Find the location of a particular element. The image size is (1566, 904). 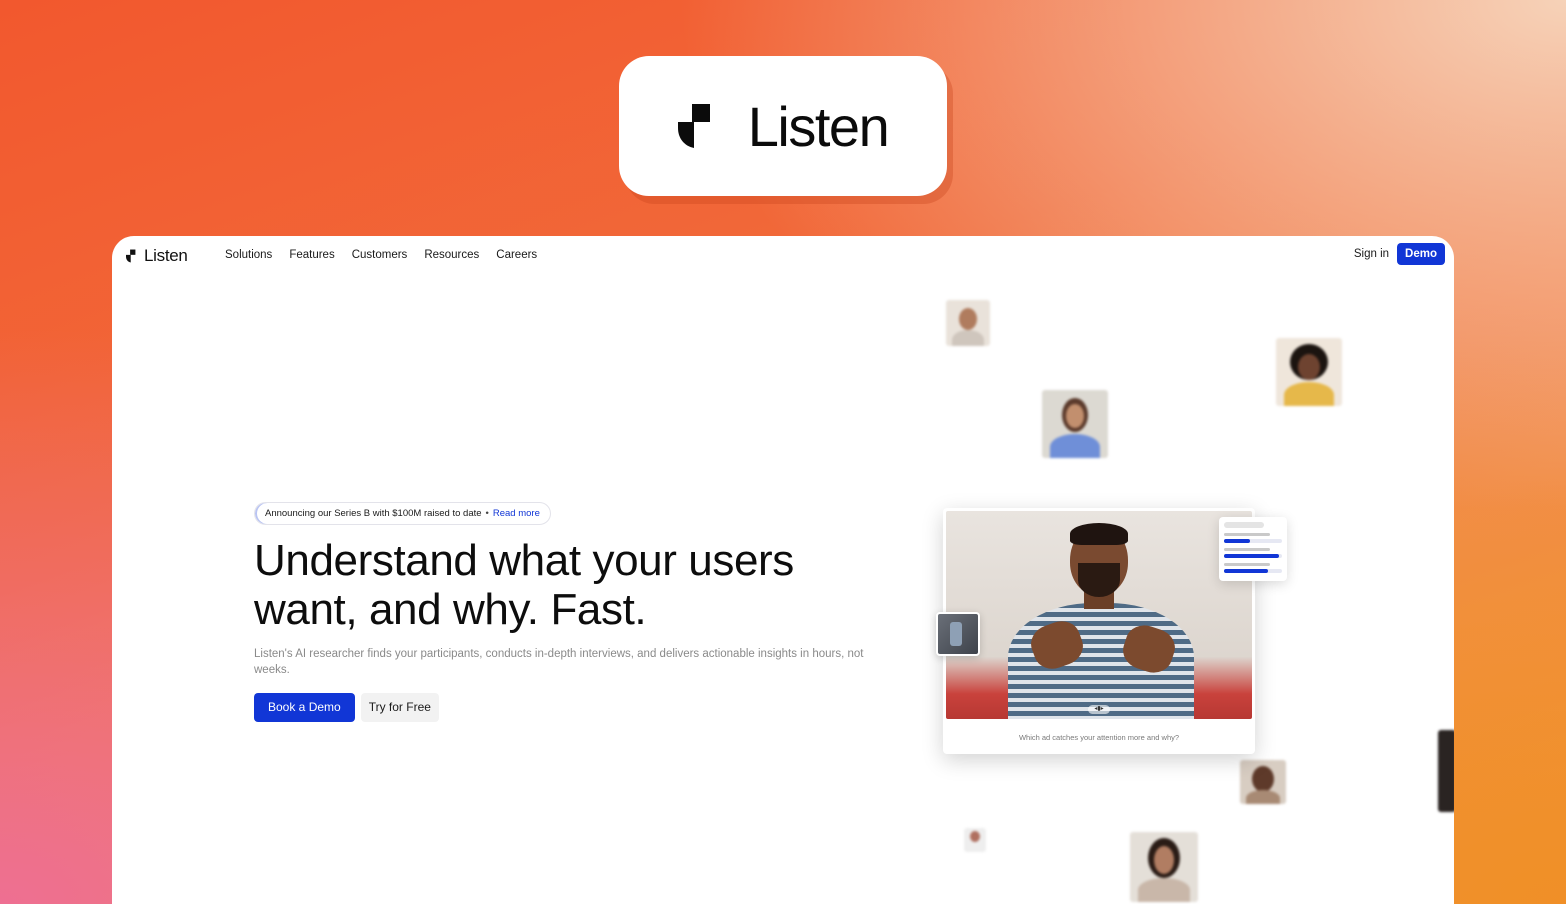

metrics-tag is located at coordinates (1244, 525).